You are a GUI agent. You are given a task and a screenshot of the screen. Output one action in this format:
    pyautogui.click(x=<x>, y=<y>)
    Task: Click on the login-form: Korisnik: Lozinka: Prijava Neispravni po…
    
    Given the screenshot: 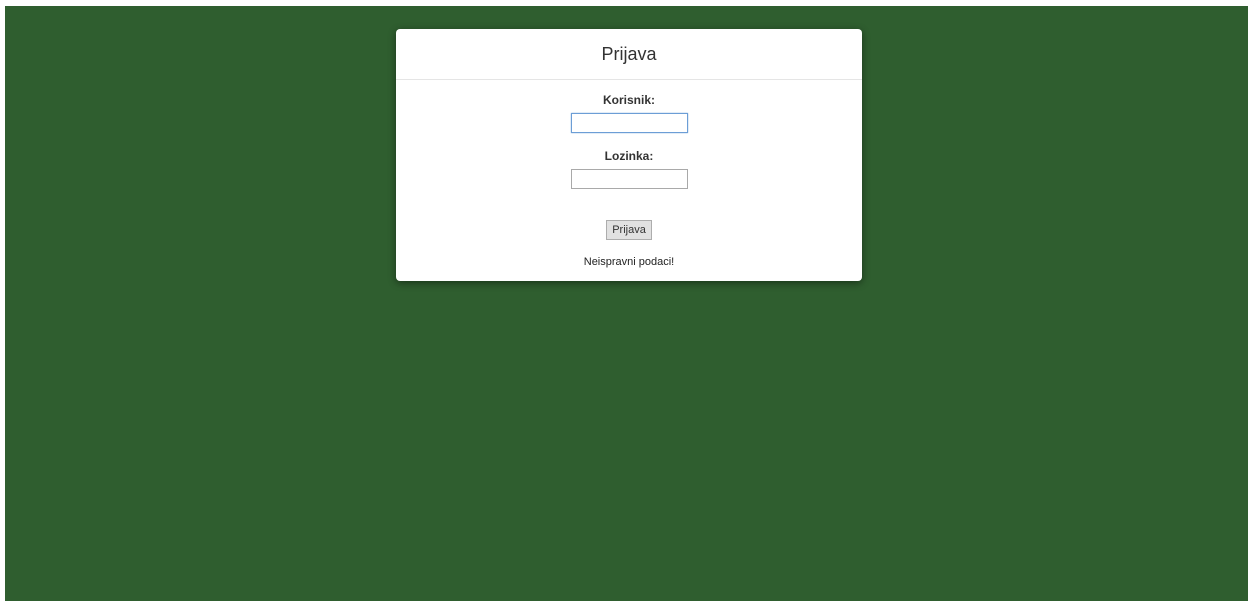 What is the action you would take?
    pyautogui.click(x=629, y=180)
    